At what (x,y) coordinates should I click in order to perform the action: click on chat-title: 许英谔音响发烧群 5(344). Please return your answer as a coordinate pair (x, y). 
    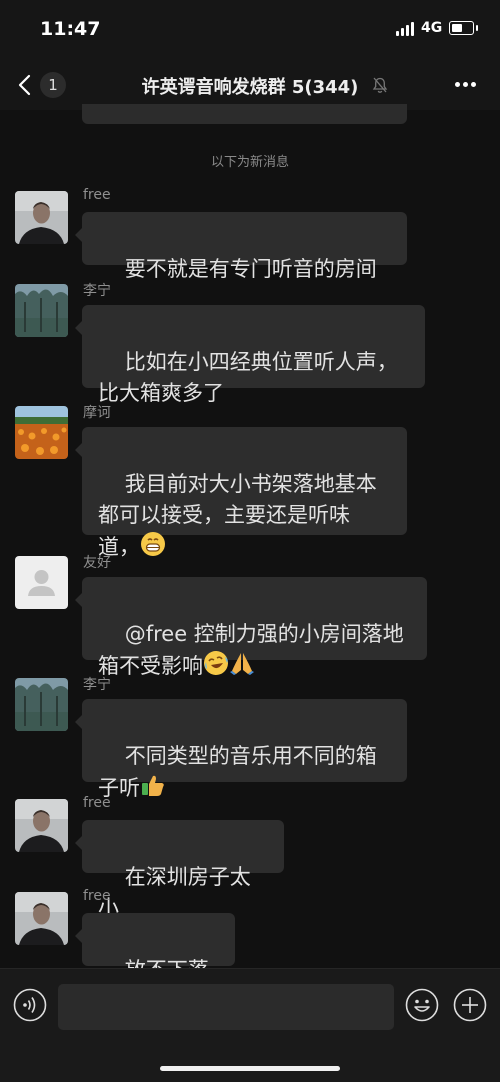
    Looking at the image, I should click on (250, 86).